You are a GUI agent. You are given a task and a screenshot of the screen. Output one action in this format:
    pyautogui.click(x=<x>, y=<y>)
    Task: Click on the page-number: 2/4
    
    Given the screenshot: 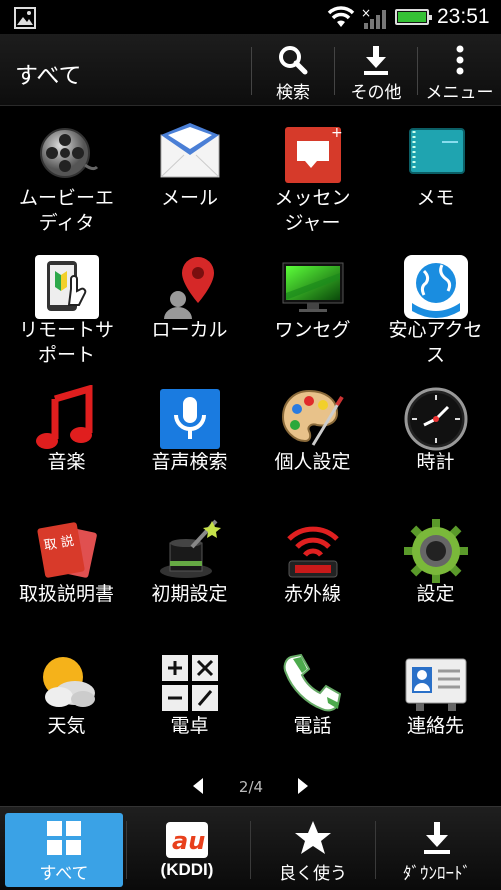 What is the action you would take?
    pyautogui.click(x=251, y=787)
    